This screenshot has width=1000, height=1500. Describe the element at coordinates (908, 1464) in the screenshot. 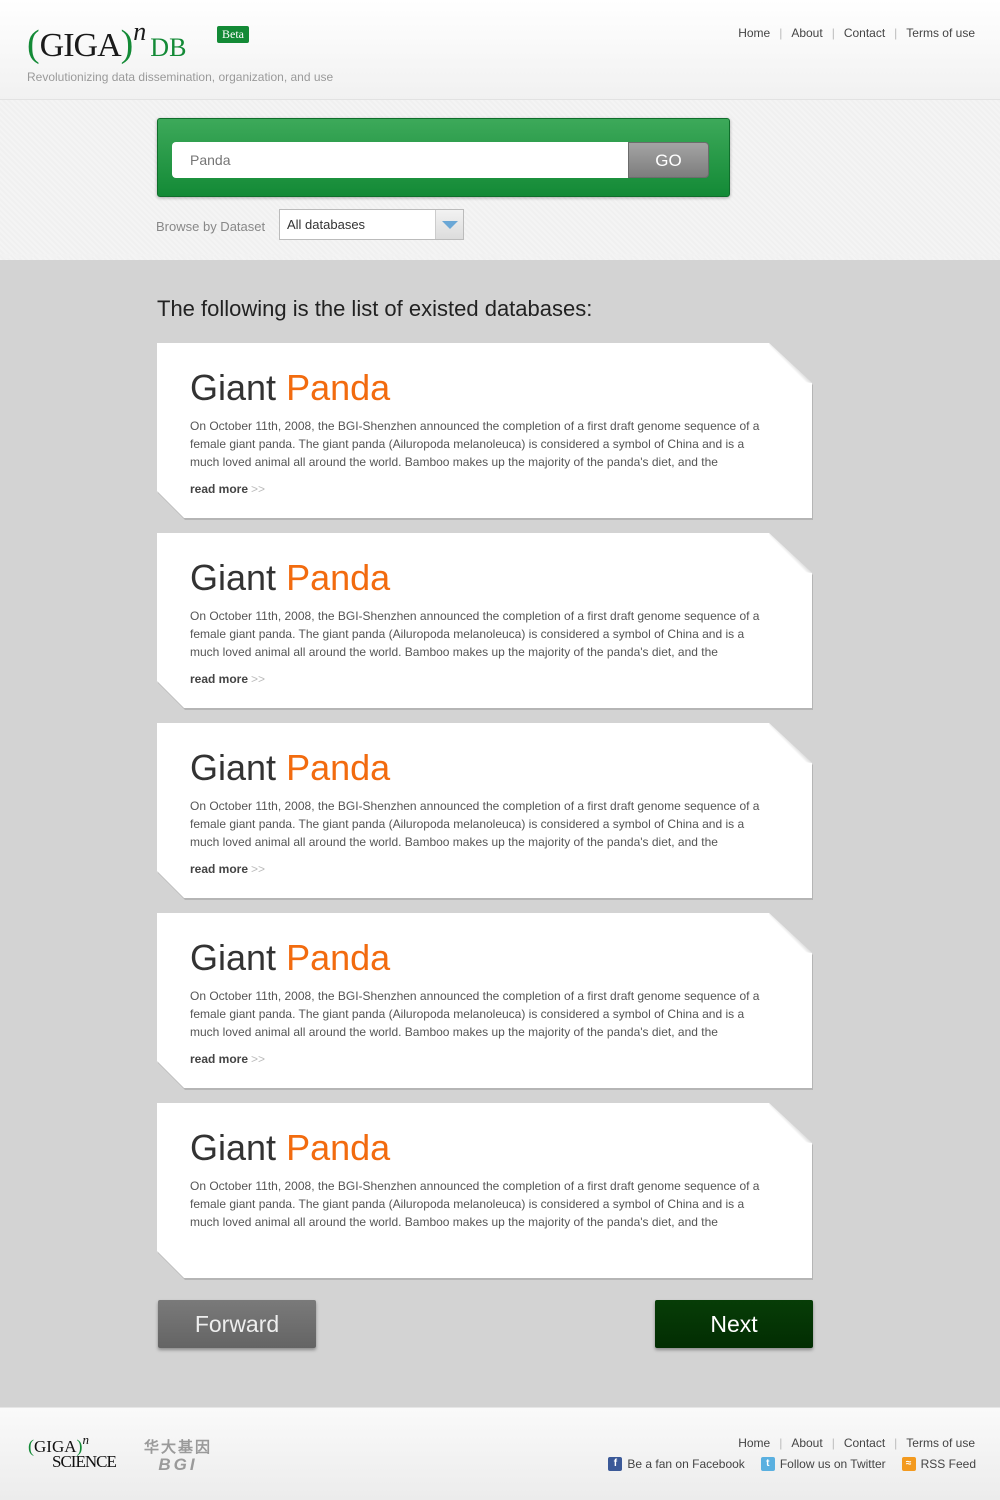

I see `rss-icon: ≈` at that location.